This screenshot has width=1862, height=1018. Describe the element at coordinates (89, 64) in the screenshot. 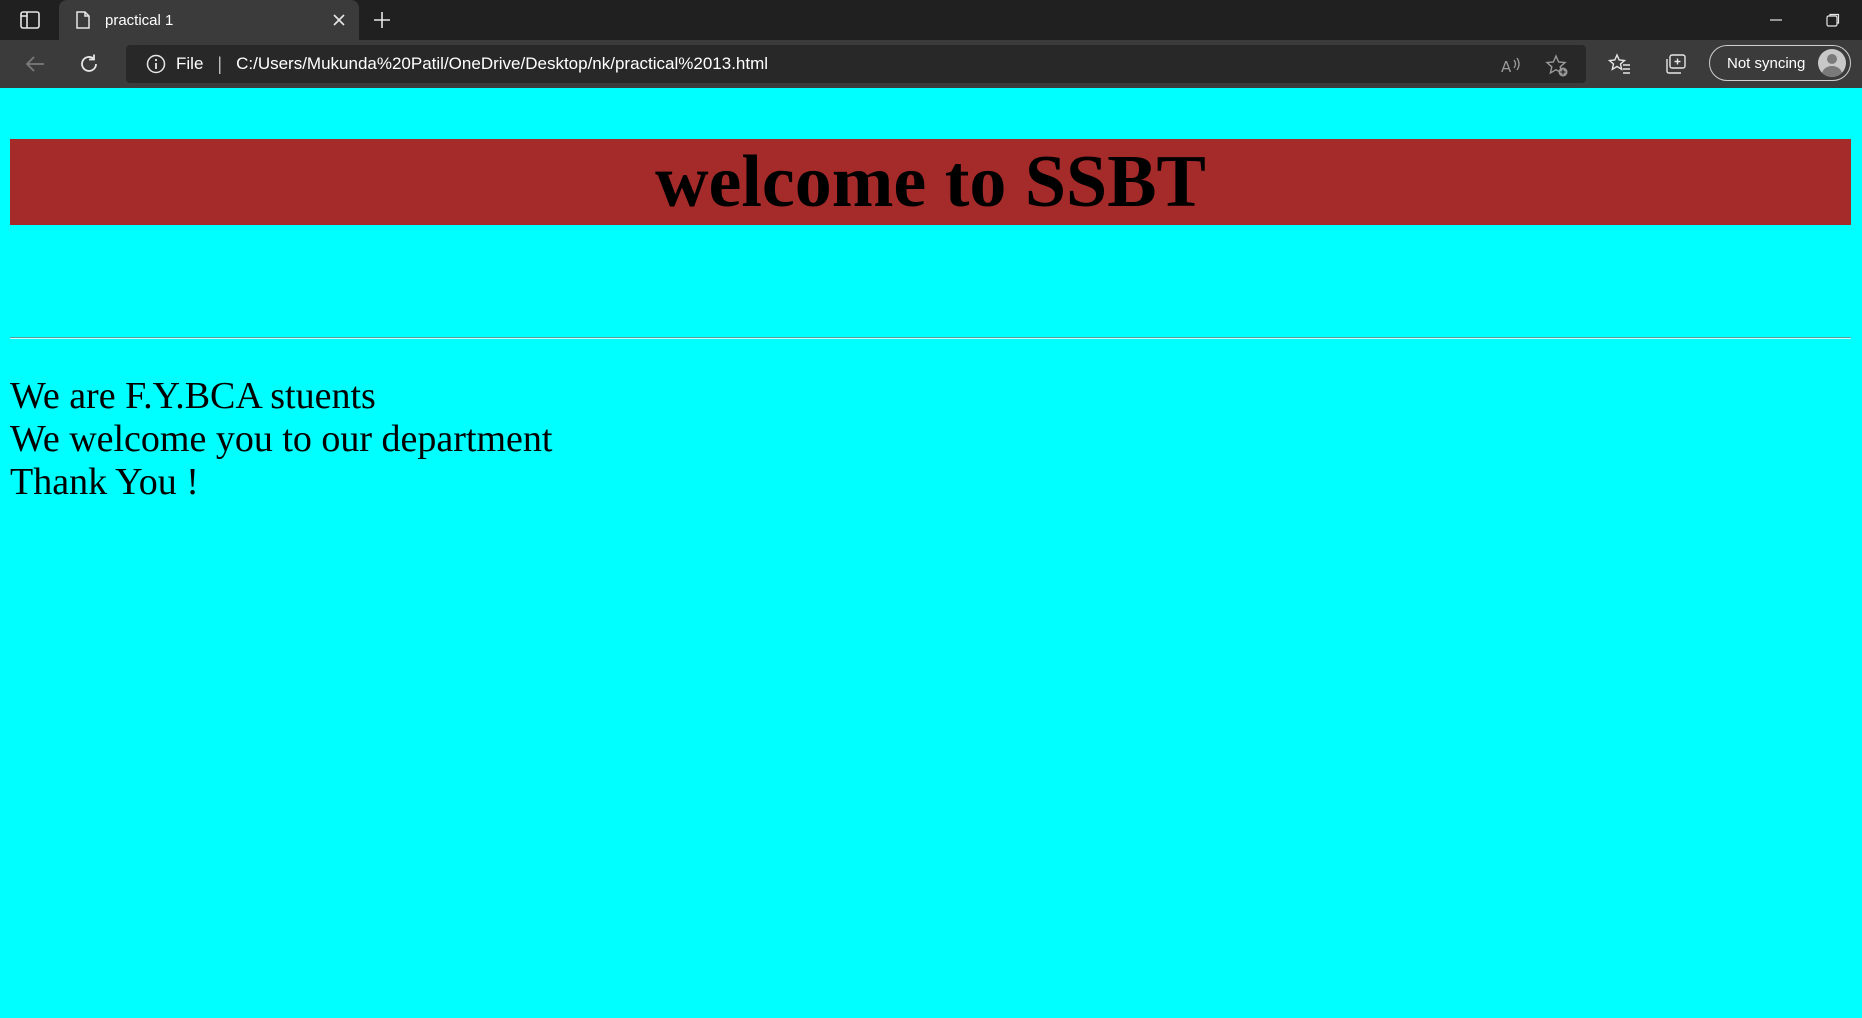

I see `refresh-icon` at that location.